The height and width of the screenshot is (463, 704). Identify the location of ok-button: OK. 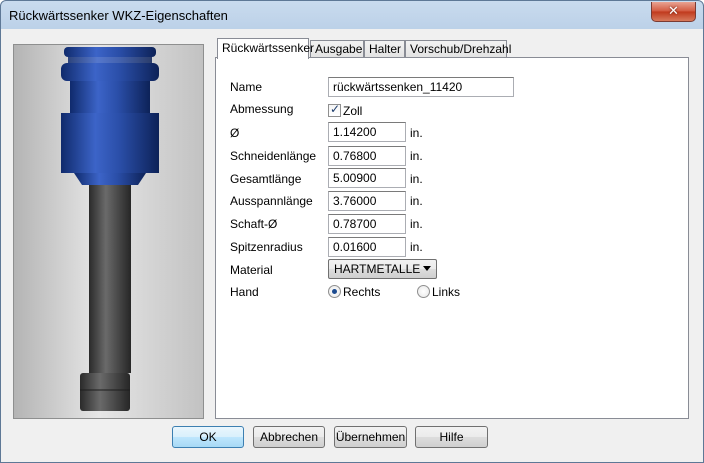
(208, 437).